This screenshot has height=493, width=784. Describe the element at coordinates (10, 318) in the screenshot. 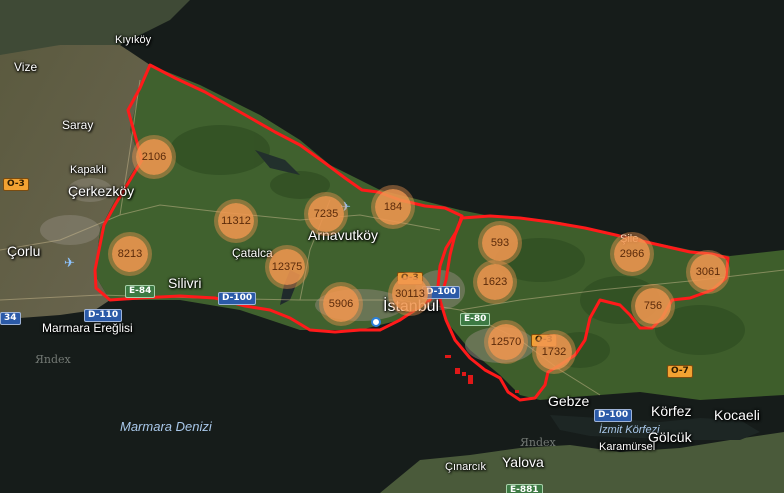

I see `road-shield-34: 34` at that location.